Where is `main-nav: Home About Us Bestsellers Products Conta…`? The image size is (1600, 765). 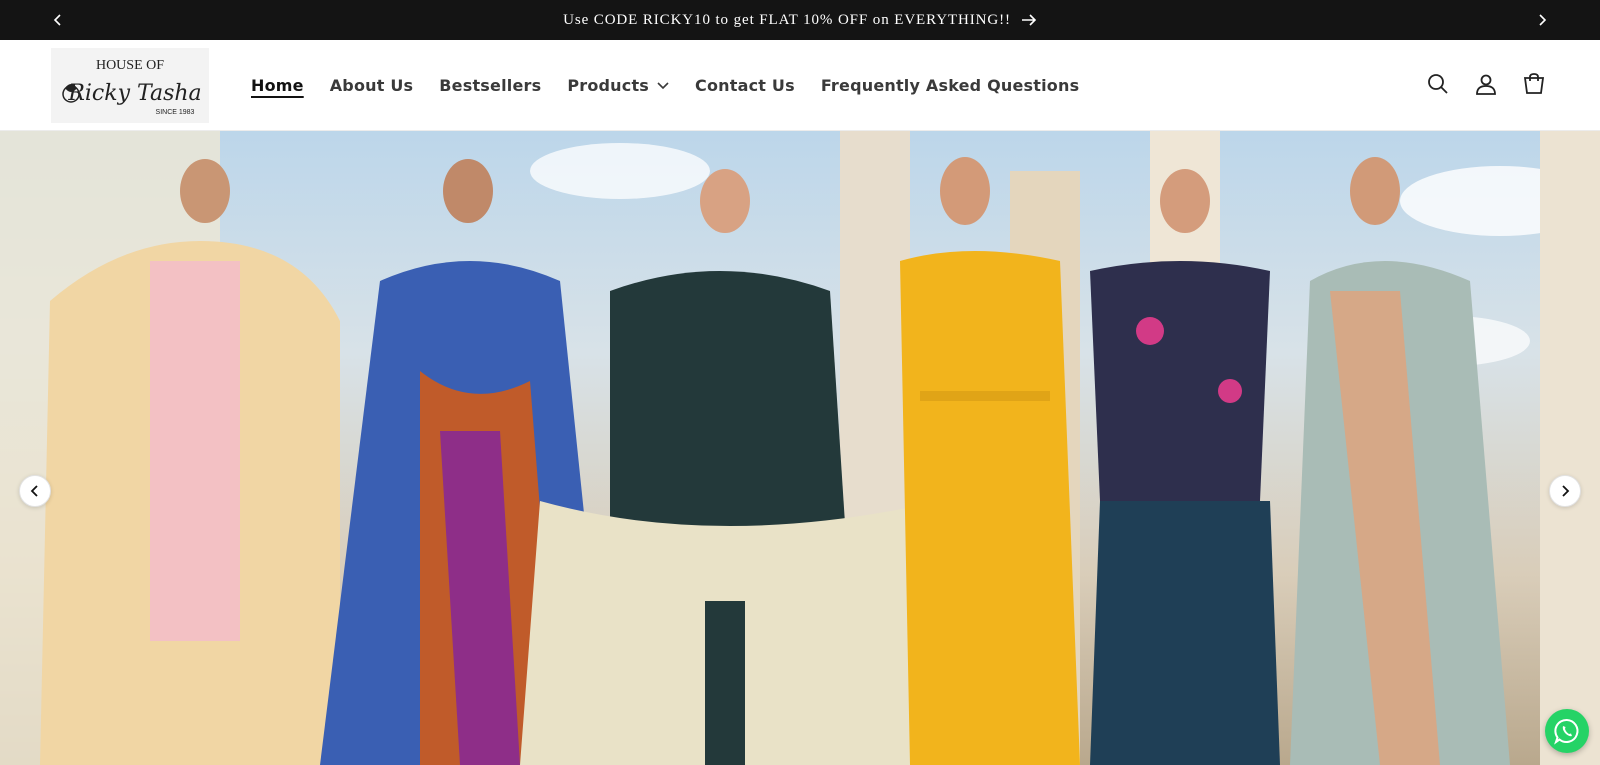
main-nav: Home About Us Bestsellers Products Conta… is located at coordinates (665, 85).